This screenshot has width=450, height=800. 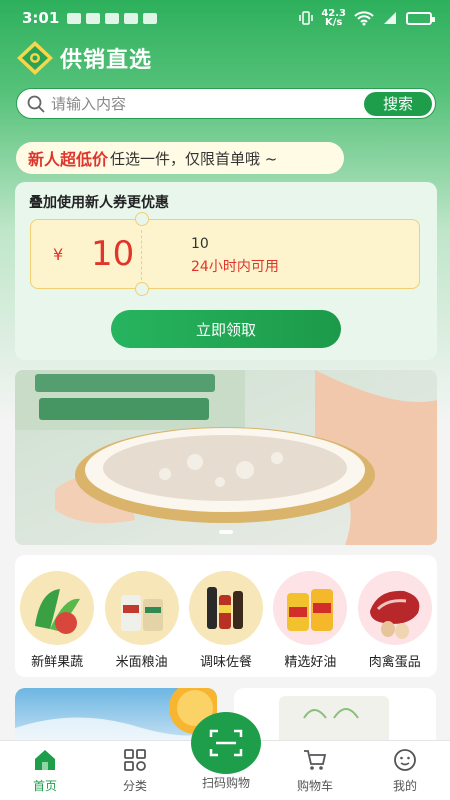 What do you see at coordinates (35, 58) in the screenshot?
I see `brand-logo-icon` at bounding box center [35, 58].